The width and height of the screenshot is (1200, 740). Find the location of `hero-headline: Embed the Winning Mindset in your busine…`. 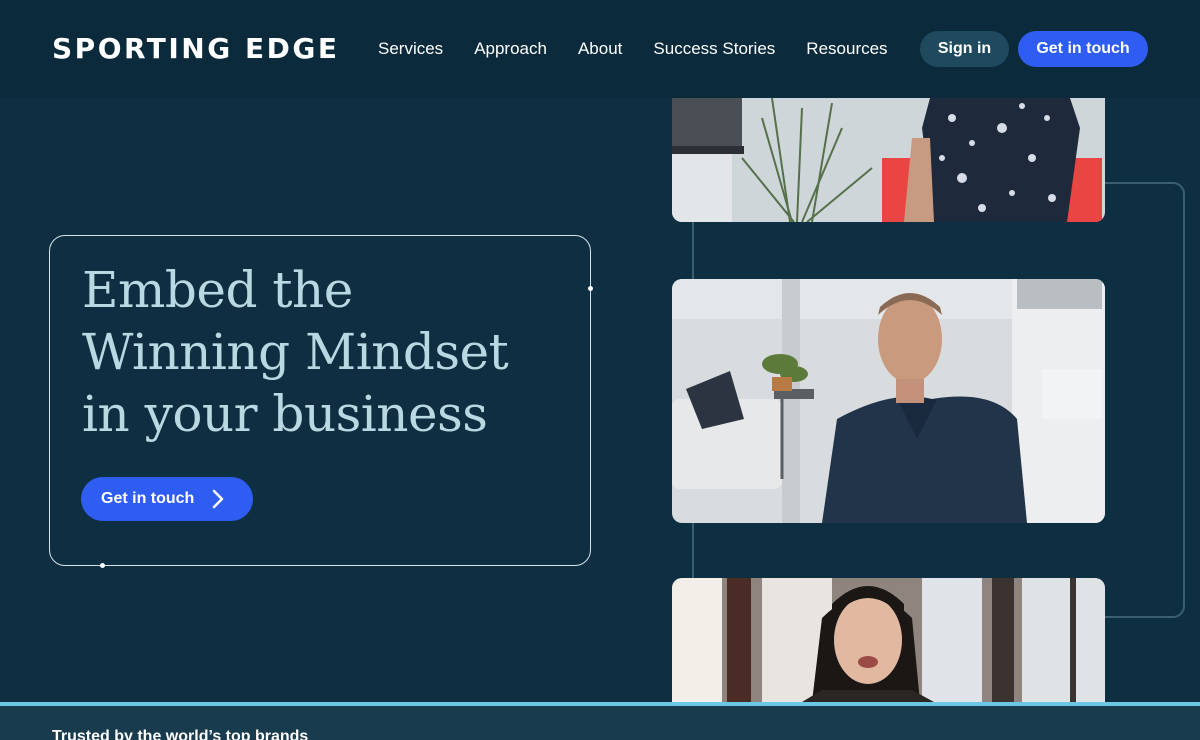

hero-headline: Embed the Winning Mindset in your busine… is located at coordinates (295, 352).